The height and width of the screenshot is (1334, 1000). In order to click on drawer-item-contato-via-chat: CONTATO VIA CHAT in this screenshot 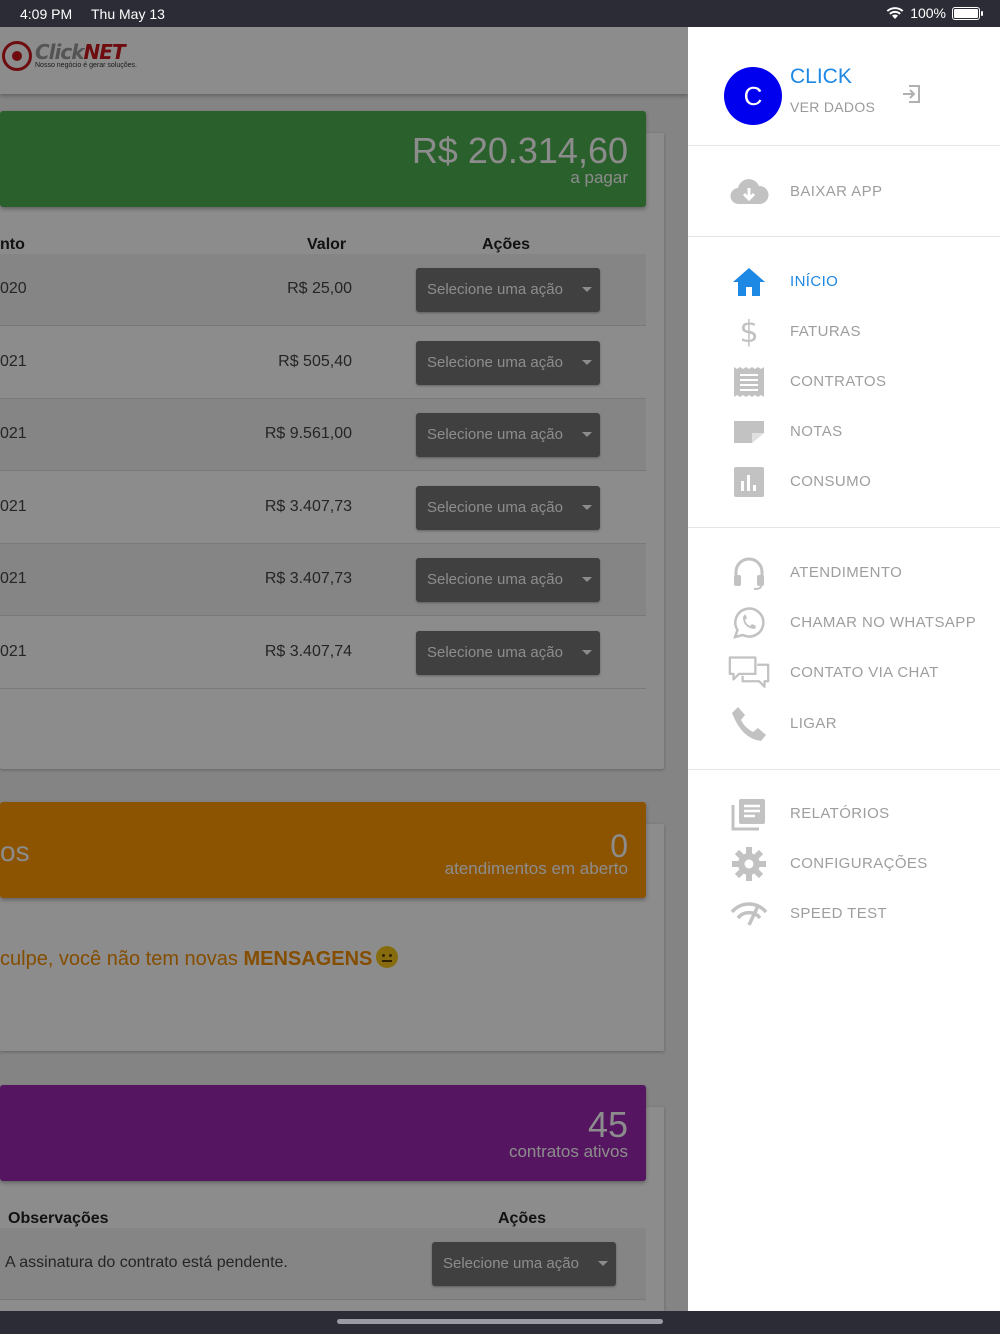, I will do `click(844, 673)`.